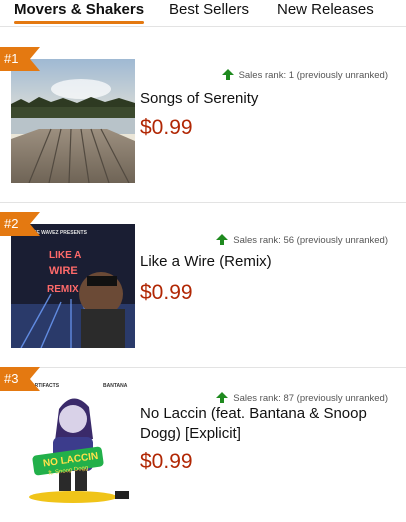 This screenshot has width=406, height=522. I want to click on tab-best-sellers: Best Sellers, so click(209, 12).